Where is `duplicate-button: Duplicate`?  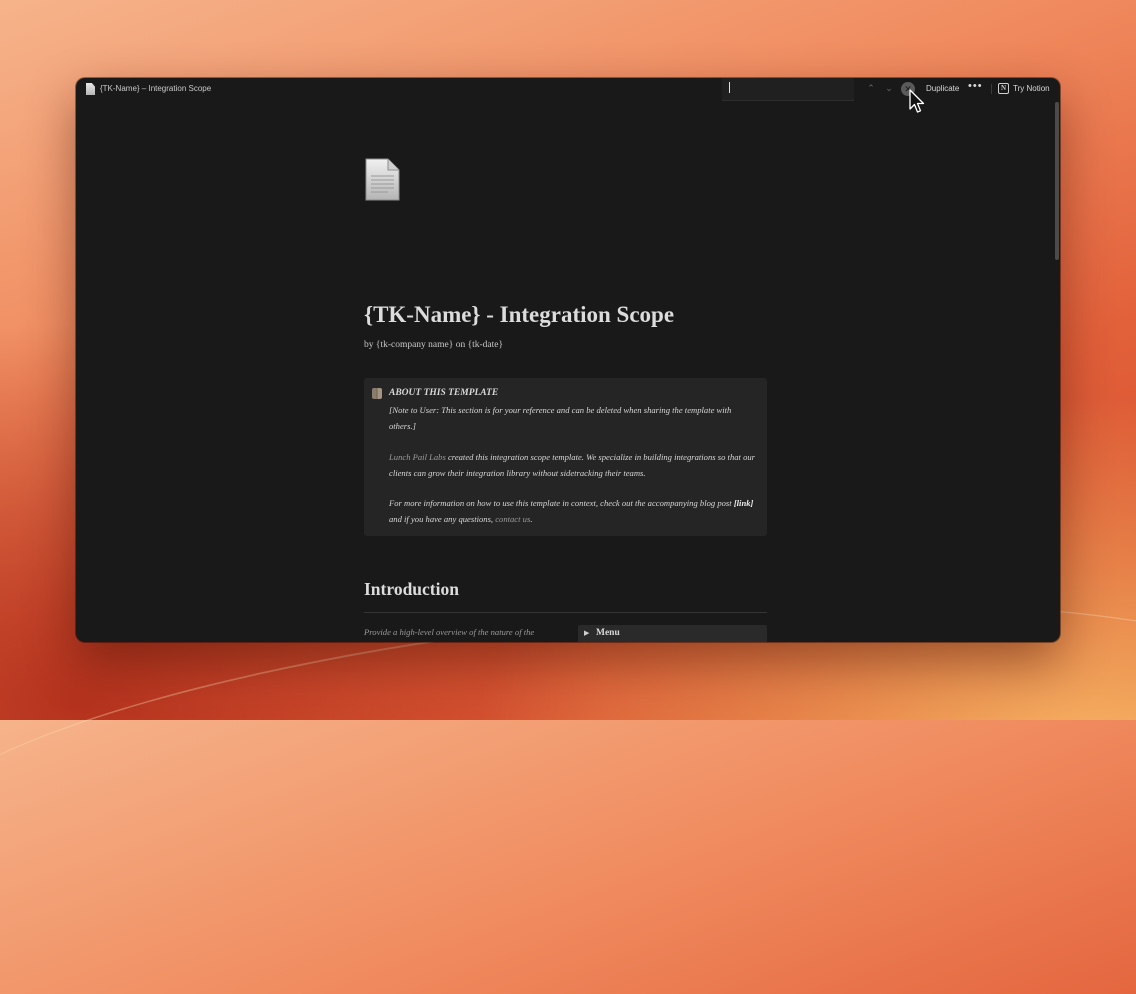 duplicate-button: Duplicate is located at coordinates (942, 88).